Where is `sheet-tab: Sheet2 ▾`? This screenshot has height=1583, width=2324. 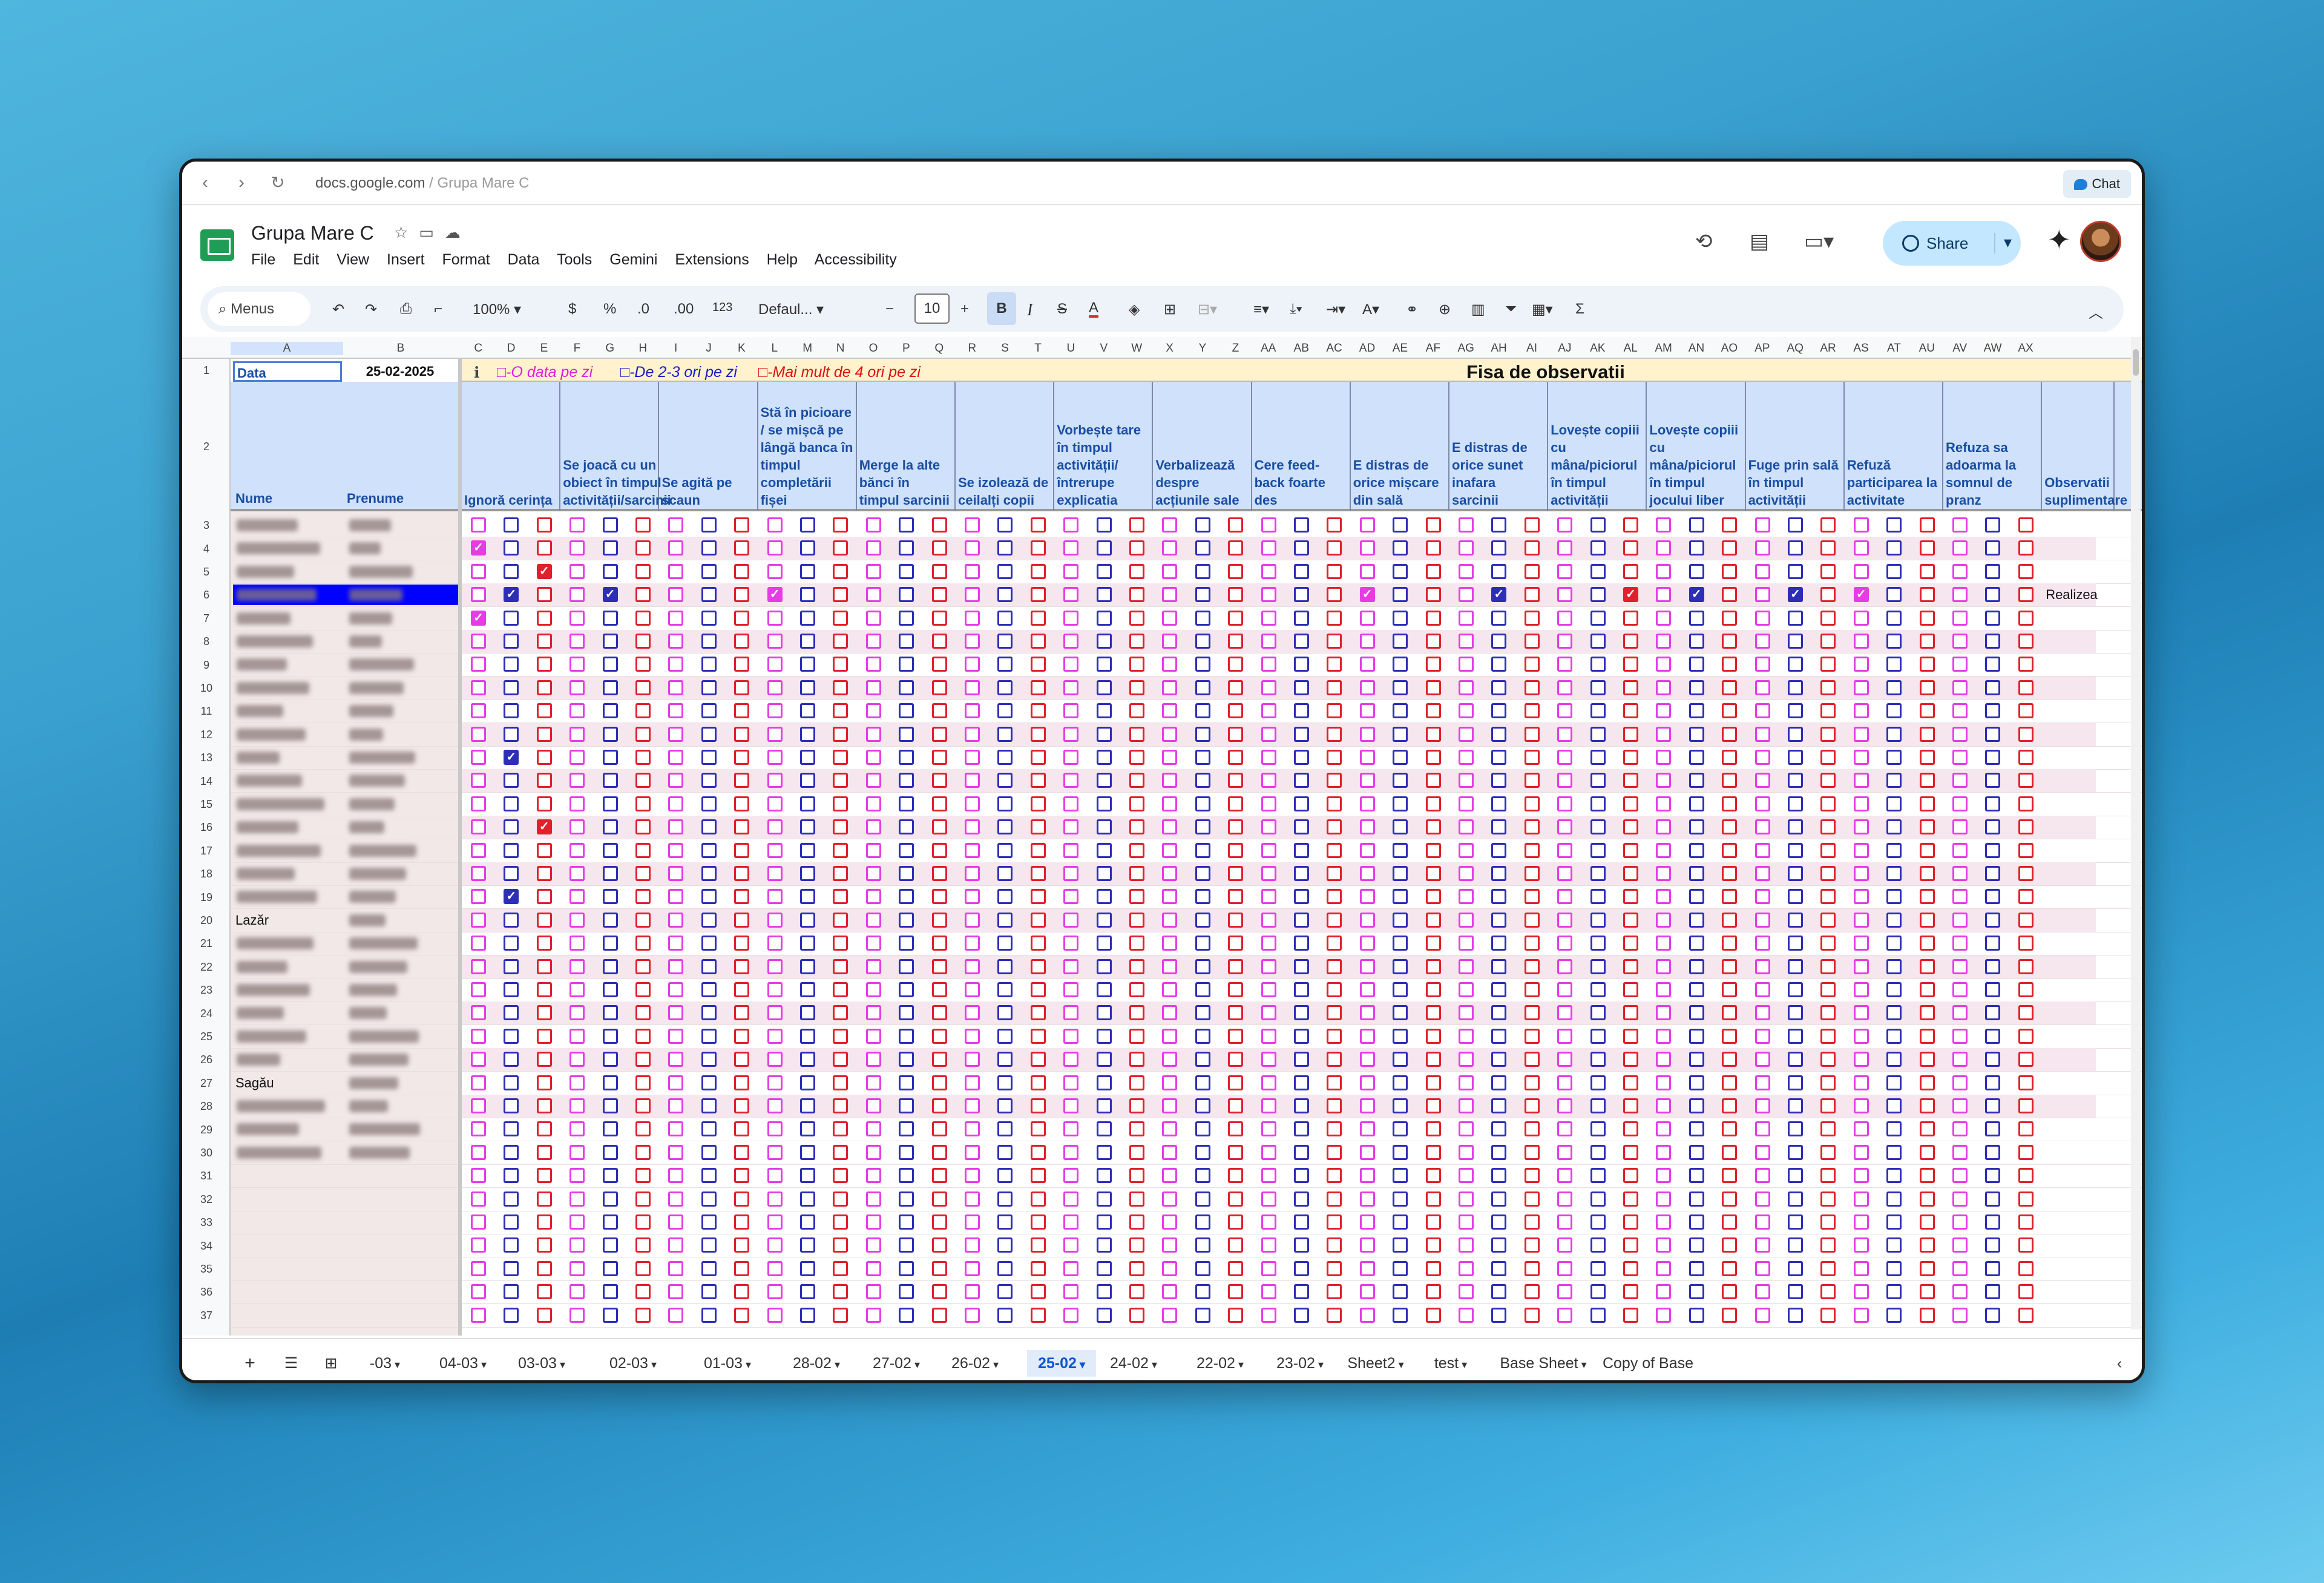 sheet-tab: Sheet2 ▾ is located at coordinates (1375, 1364).